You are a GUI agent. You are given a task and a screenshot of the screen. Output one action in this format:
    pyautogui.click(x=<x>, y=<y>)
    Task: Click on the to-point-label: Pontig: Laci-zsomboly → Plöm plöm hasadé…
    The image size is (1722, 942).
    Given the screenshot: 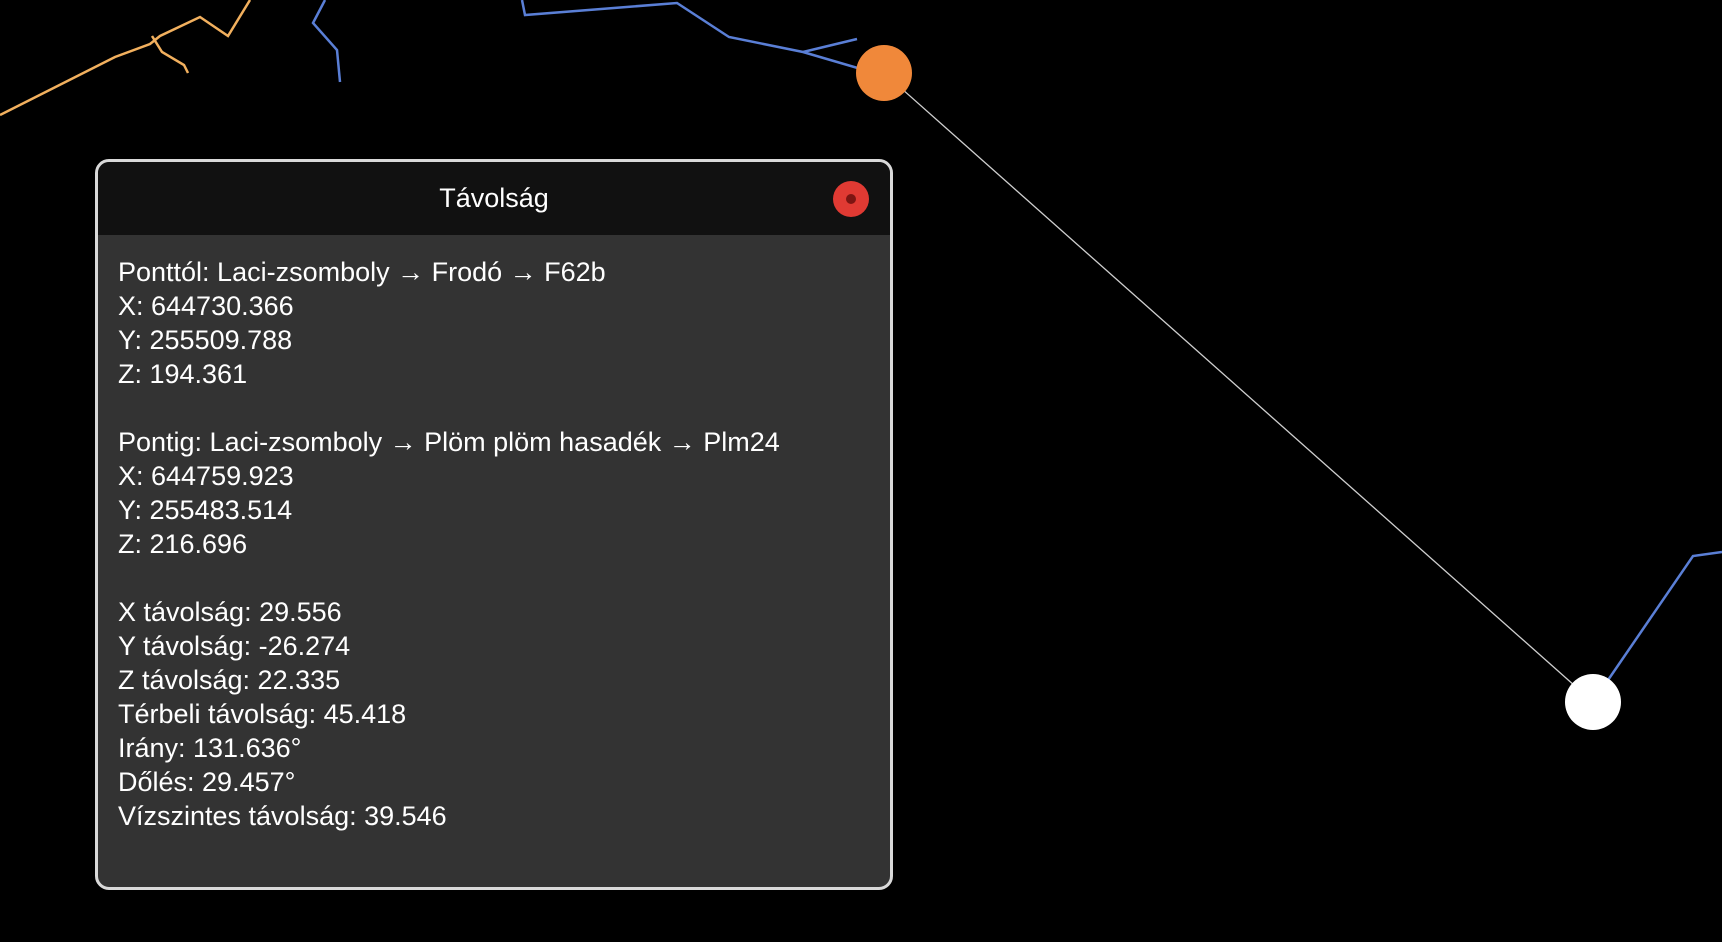 What is the action you would take?
    pyautogui.click(x=449, y=442)
    